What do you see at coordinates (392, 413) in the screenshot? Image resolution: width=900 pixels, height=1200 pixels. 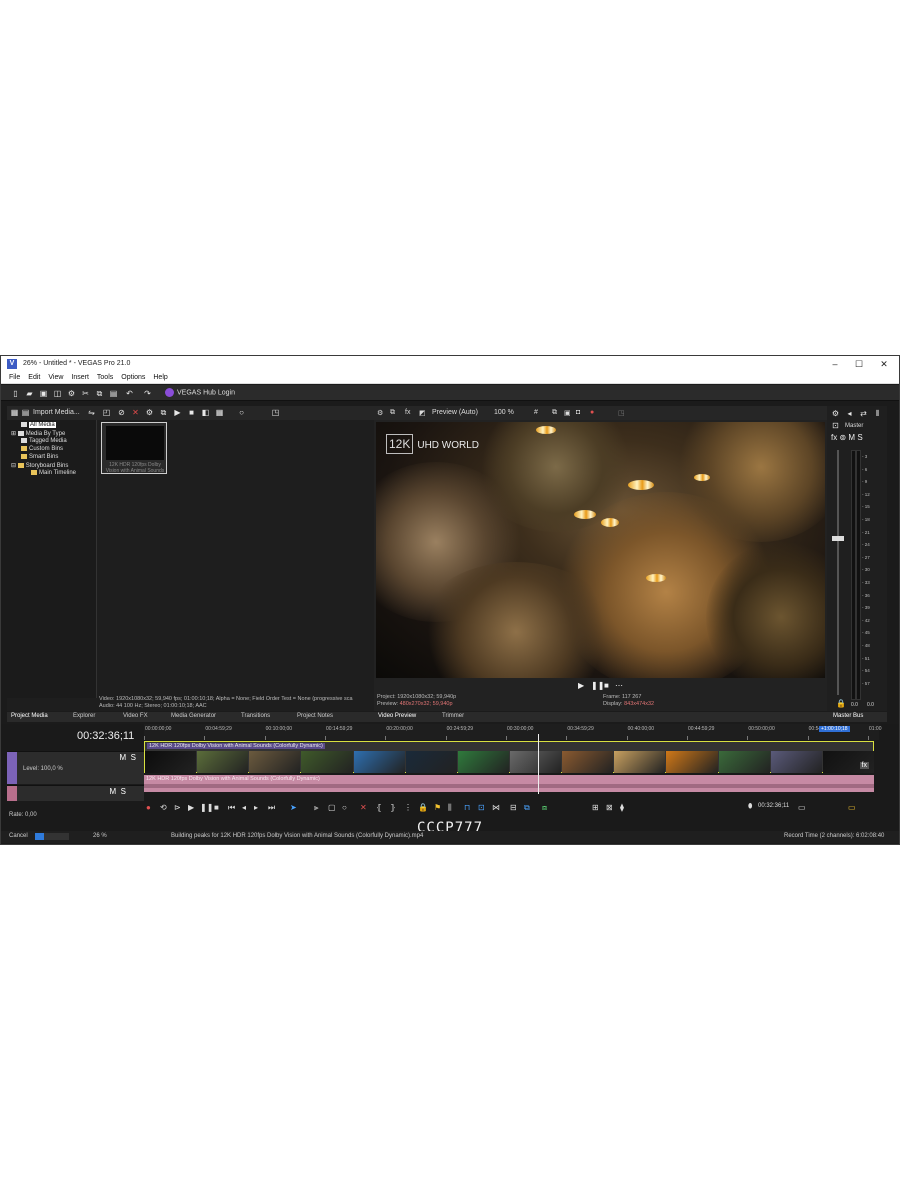 I see `external-monitor-icon: ⧉` at bounding box center [392, 413].